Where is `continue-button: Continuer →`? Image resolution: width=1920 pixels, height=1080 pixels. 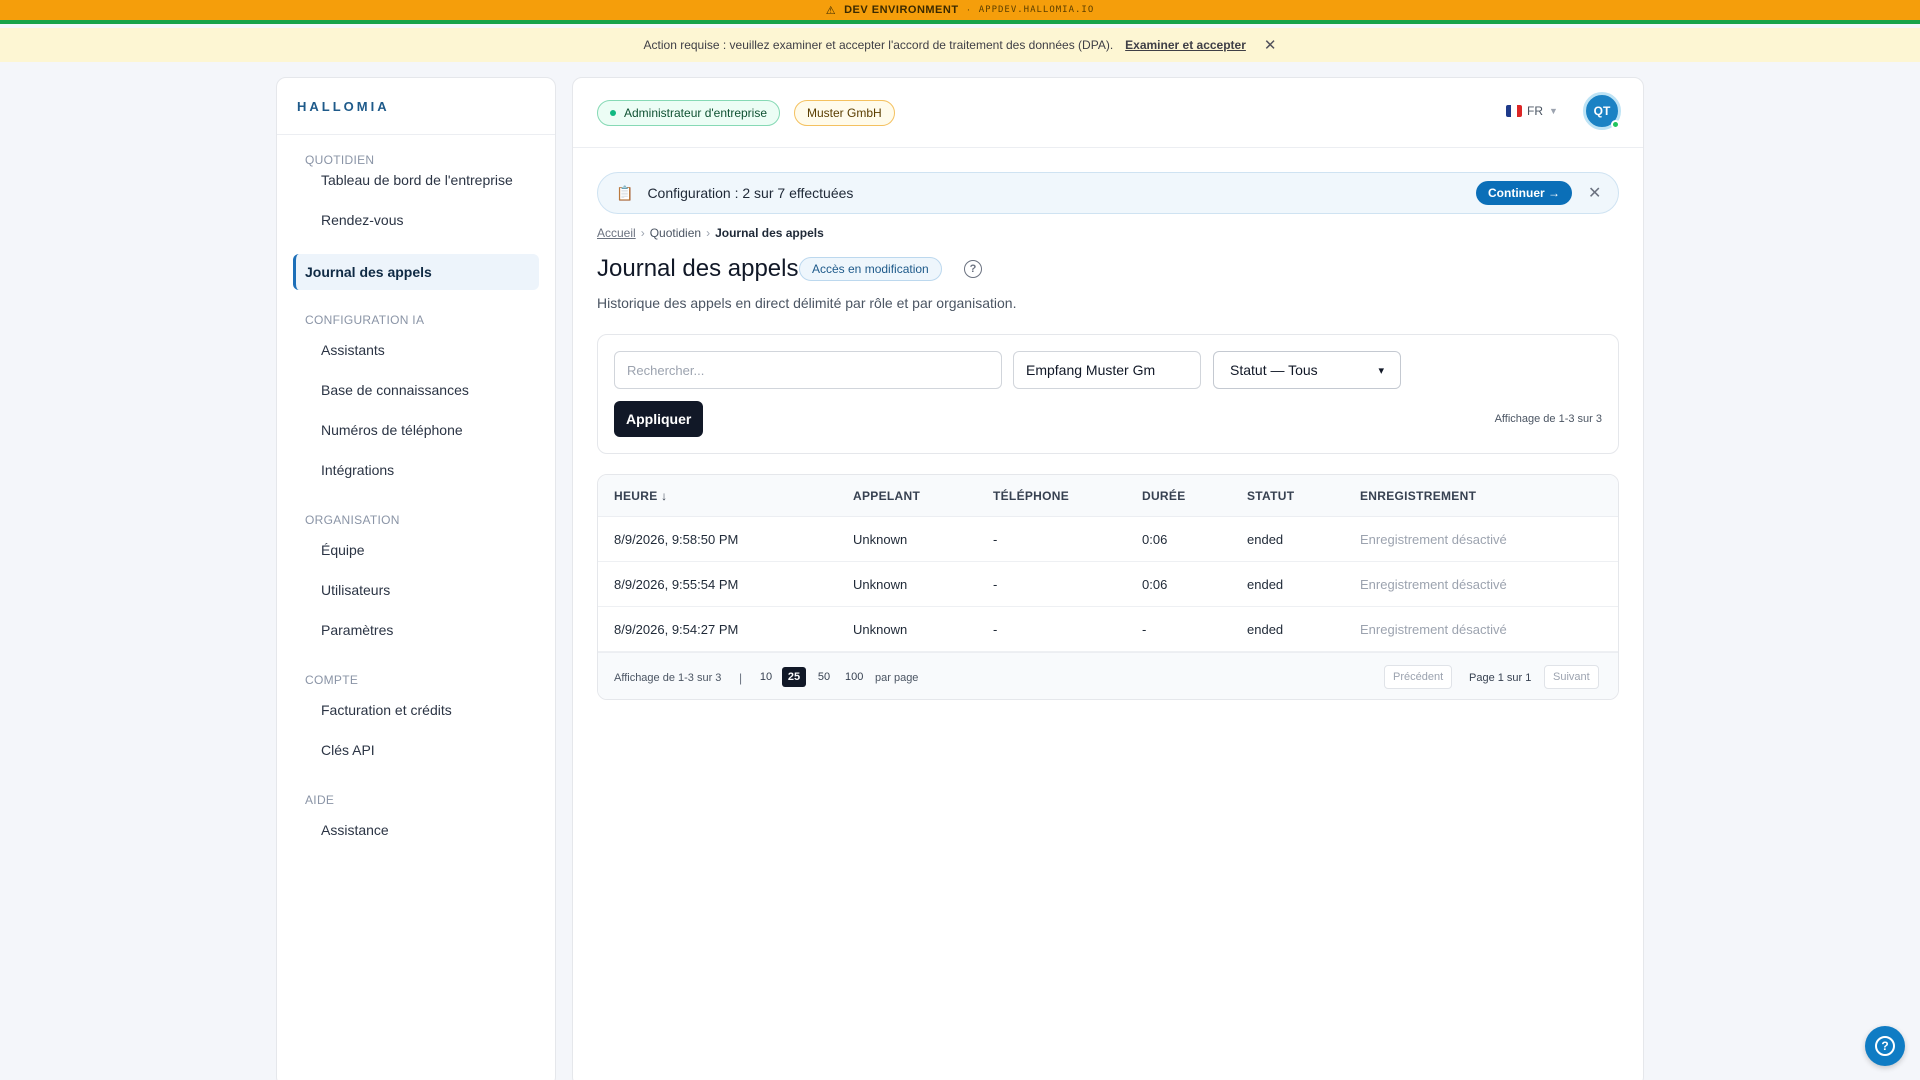 continue-button: Continuer → is located at coordinates (1524, 193).